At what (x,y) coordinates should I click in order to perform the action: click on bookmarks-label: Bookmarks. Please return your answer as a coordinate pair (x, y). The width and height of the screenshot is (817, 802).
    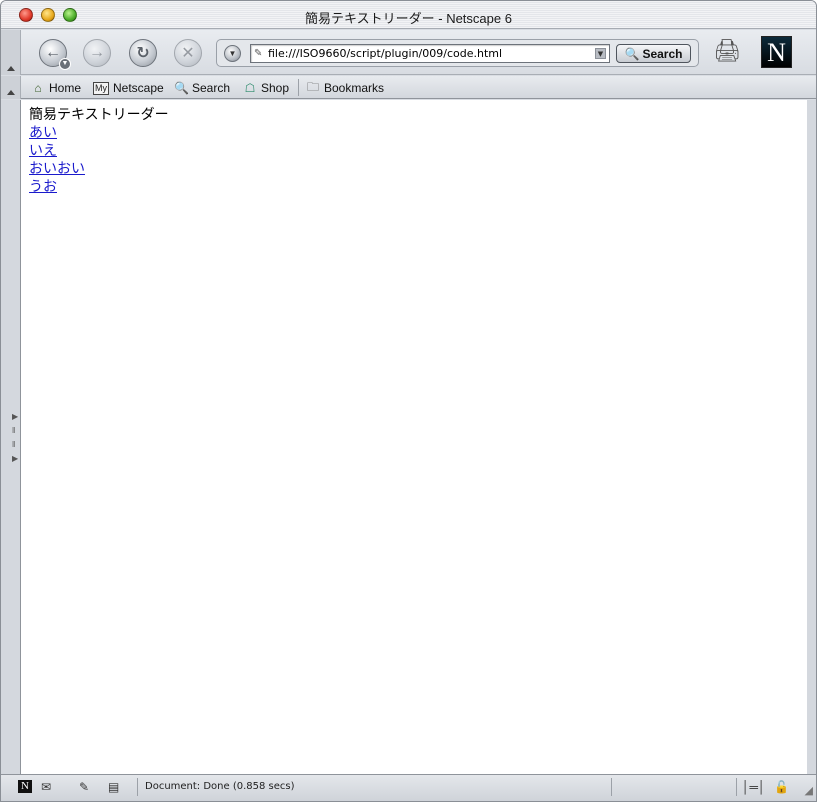
    Looking at the image, I should click on (354, 88).